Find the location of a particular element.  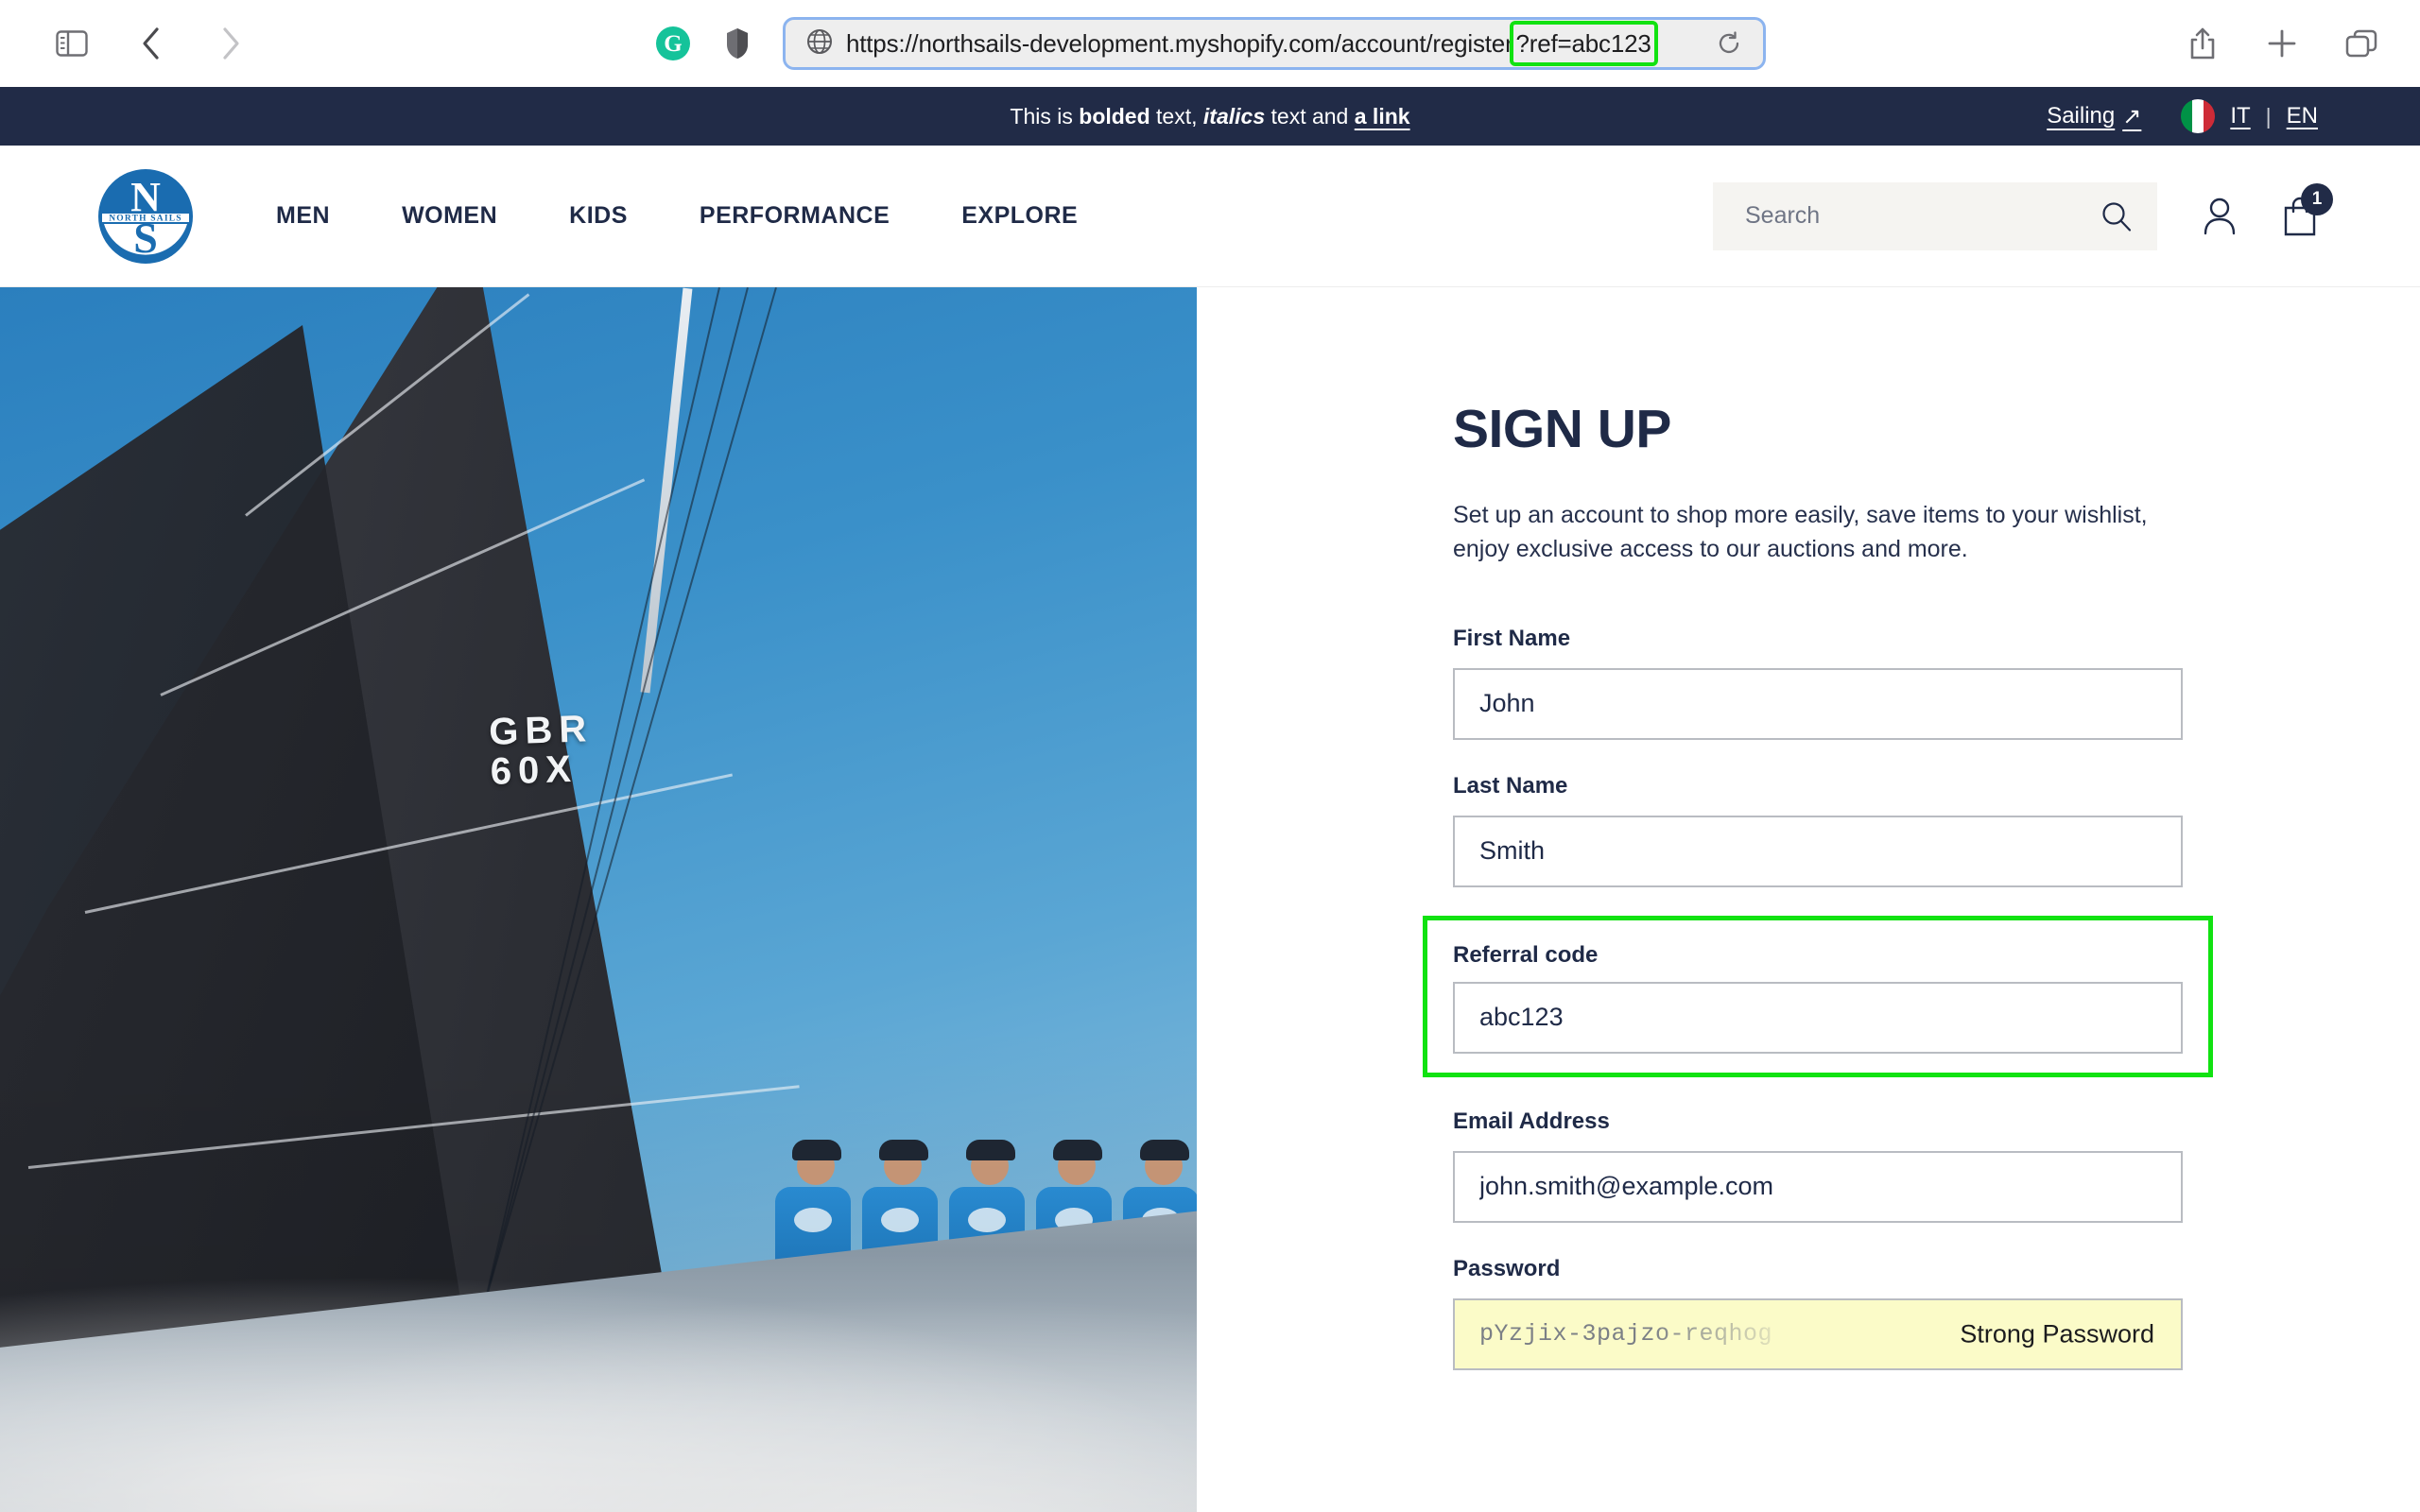

globe-icon is located at coordinates (819, 44).